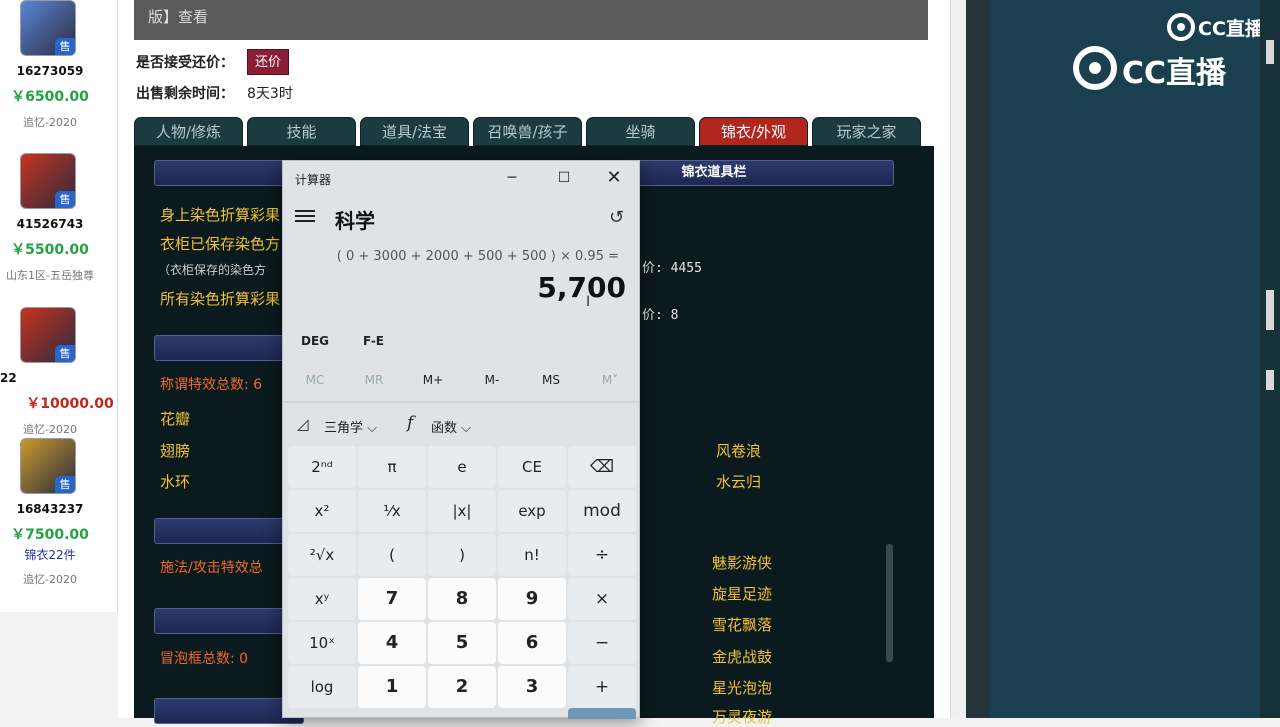 This screenshot has height=727, width=1280. Describe the element at coordinates (531, 20) in the screenshot. I see `top-info-bar: 版】查看` at that location.